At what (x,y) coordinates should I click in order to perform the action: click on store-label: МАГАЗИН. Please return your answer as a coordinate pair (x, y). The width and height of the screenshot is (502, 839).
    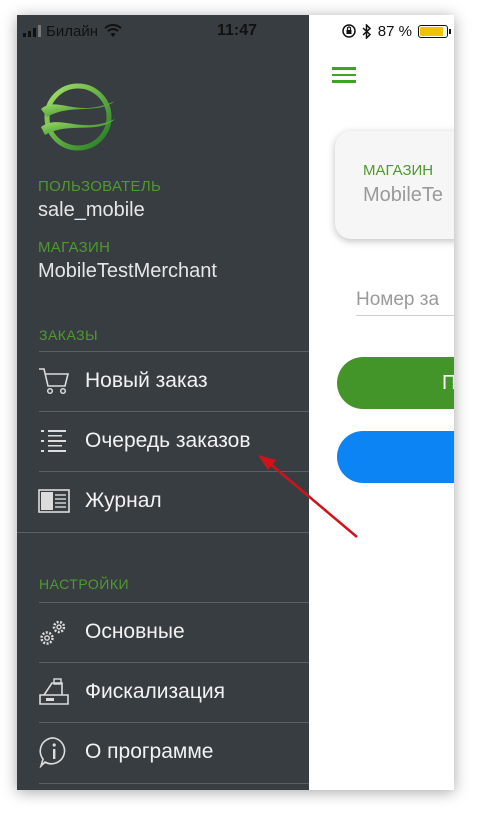
    Looking at the image, I should click on (74, 247).